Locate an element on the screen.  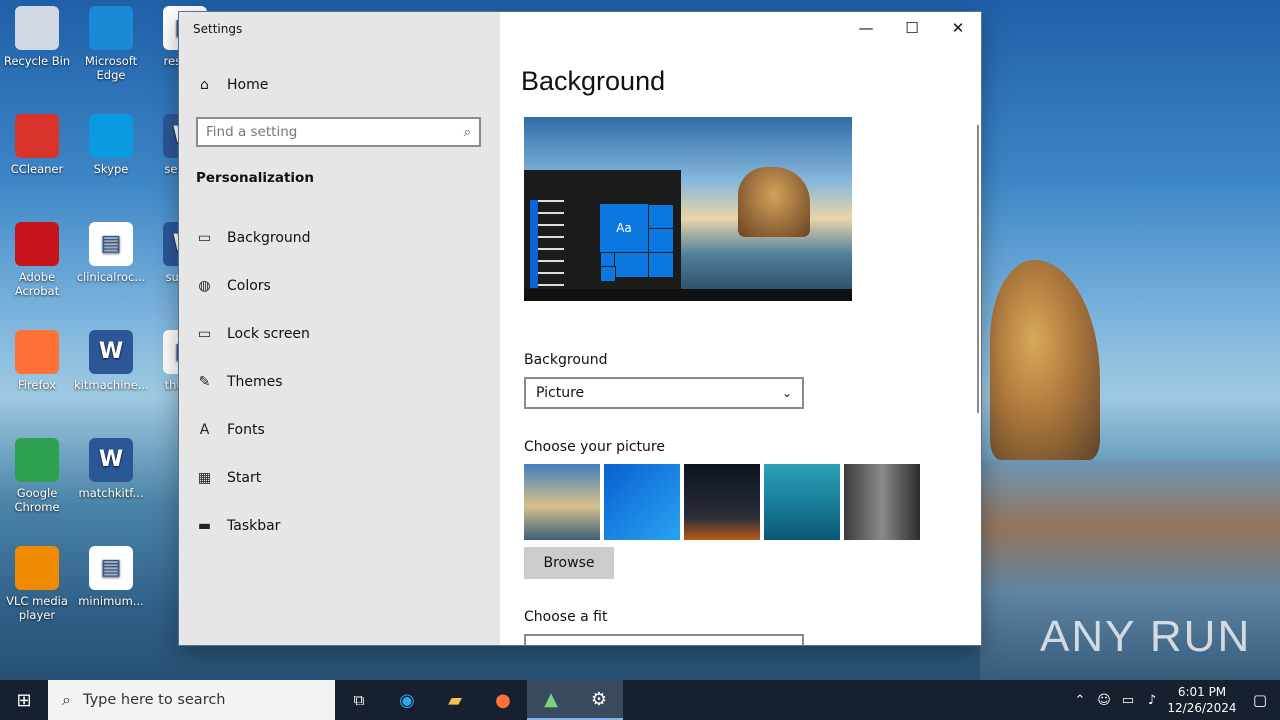
browse-button: Browse is located at coordinates (569, 563).